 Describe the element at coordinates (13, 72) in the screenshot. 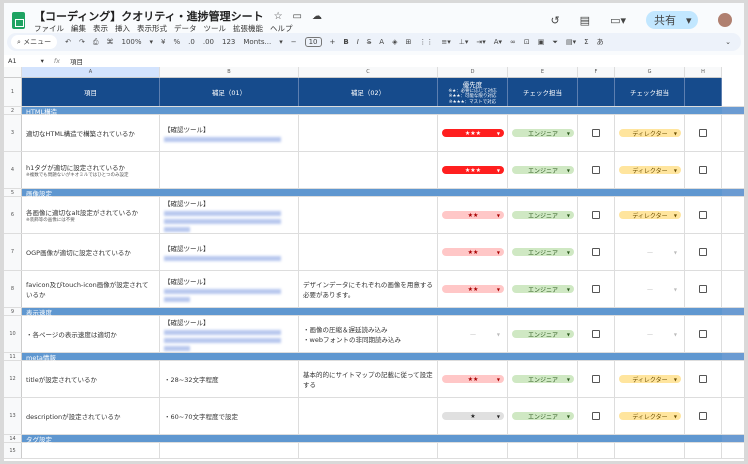

I see `corner-cell` at that location.